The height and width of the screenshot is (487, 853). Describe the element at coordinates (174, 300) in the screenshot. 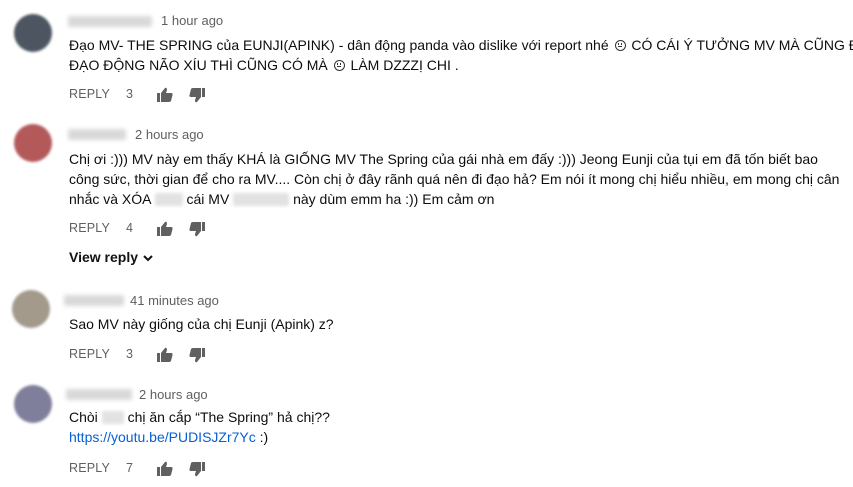

I see `comment-time: 41 minutes ago` at that location.